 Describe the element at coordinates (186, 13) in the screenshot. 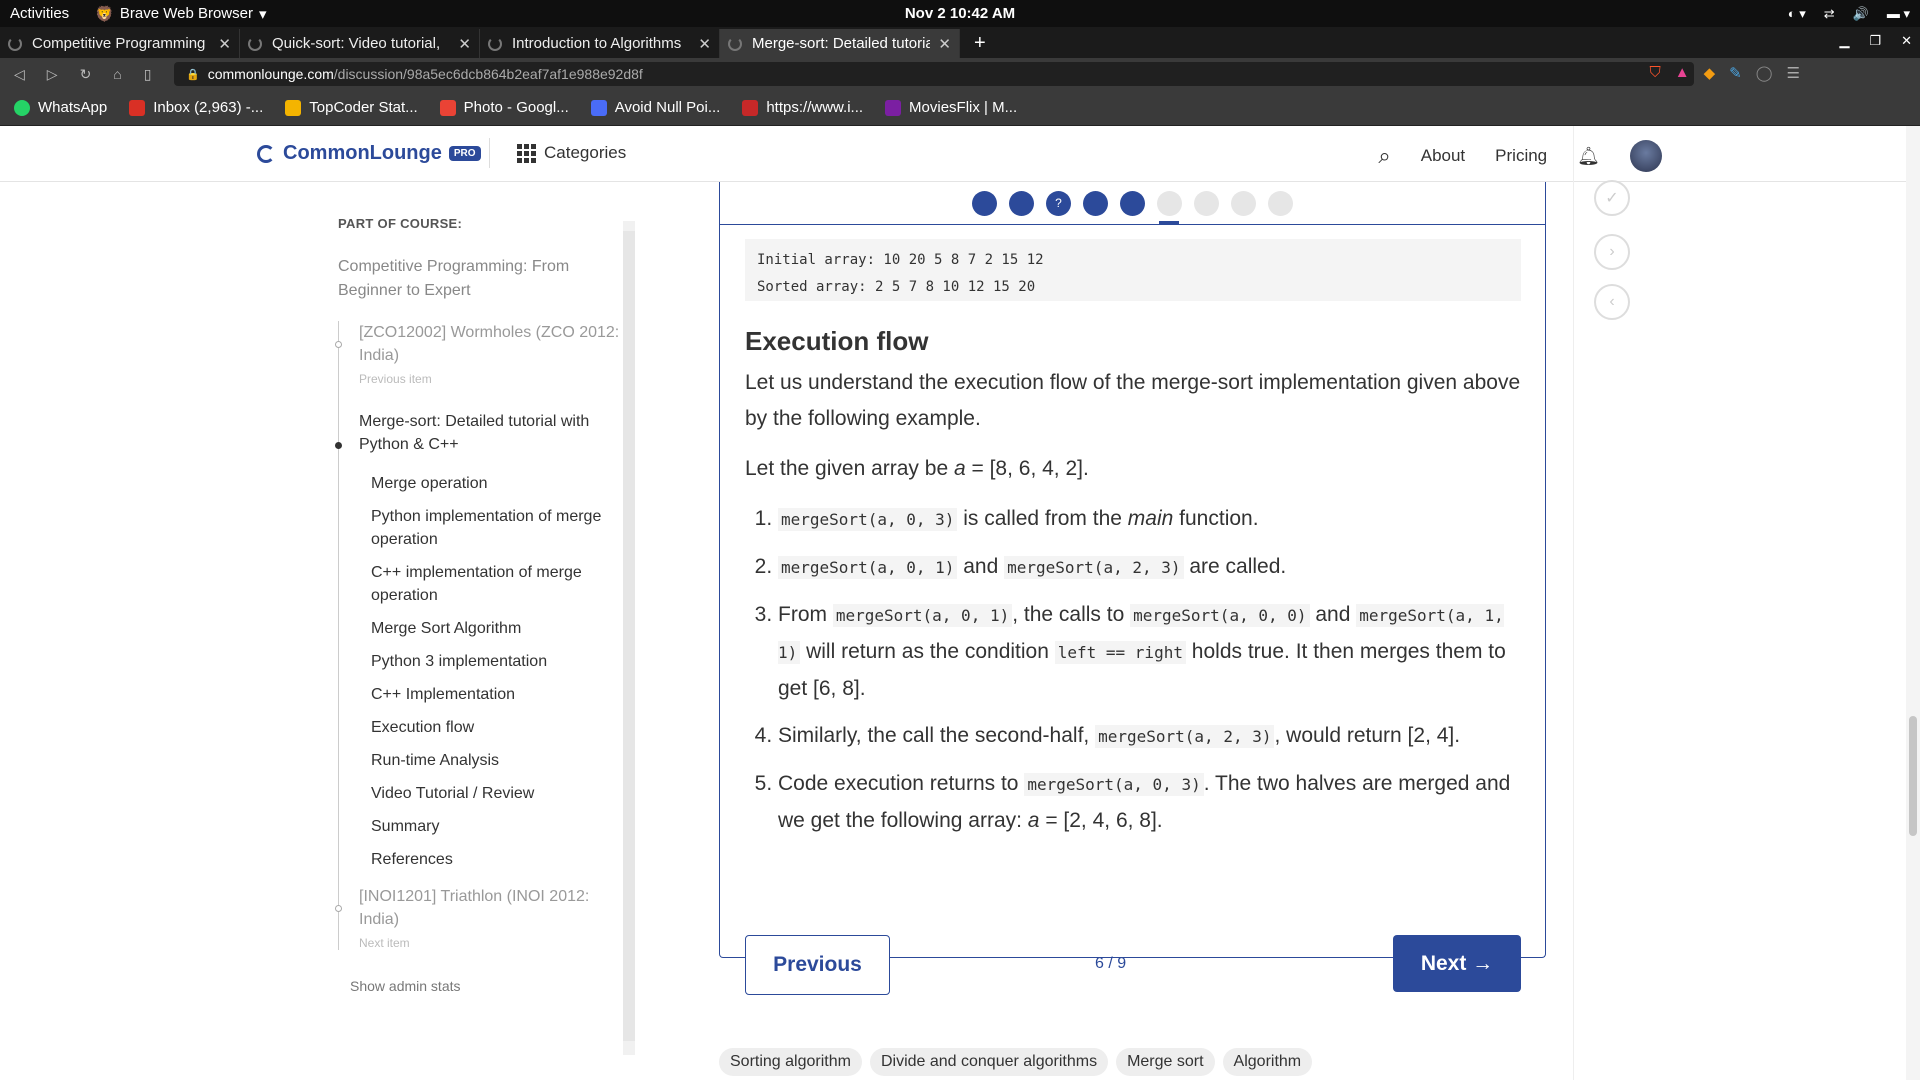

I see `app-name: Brave Web Browser` at that location.